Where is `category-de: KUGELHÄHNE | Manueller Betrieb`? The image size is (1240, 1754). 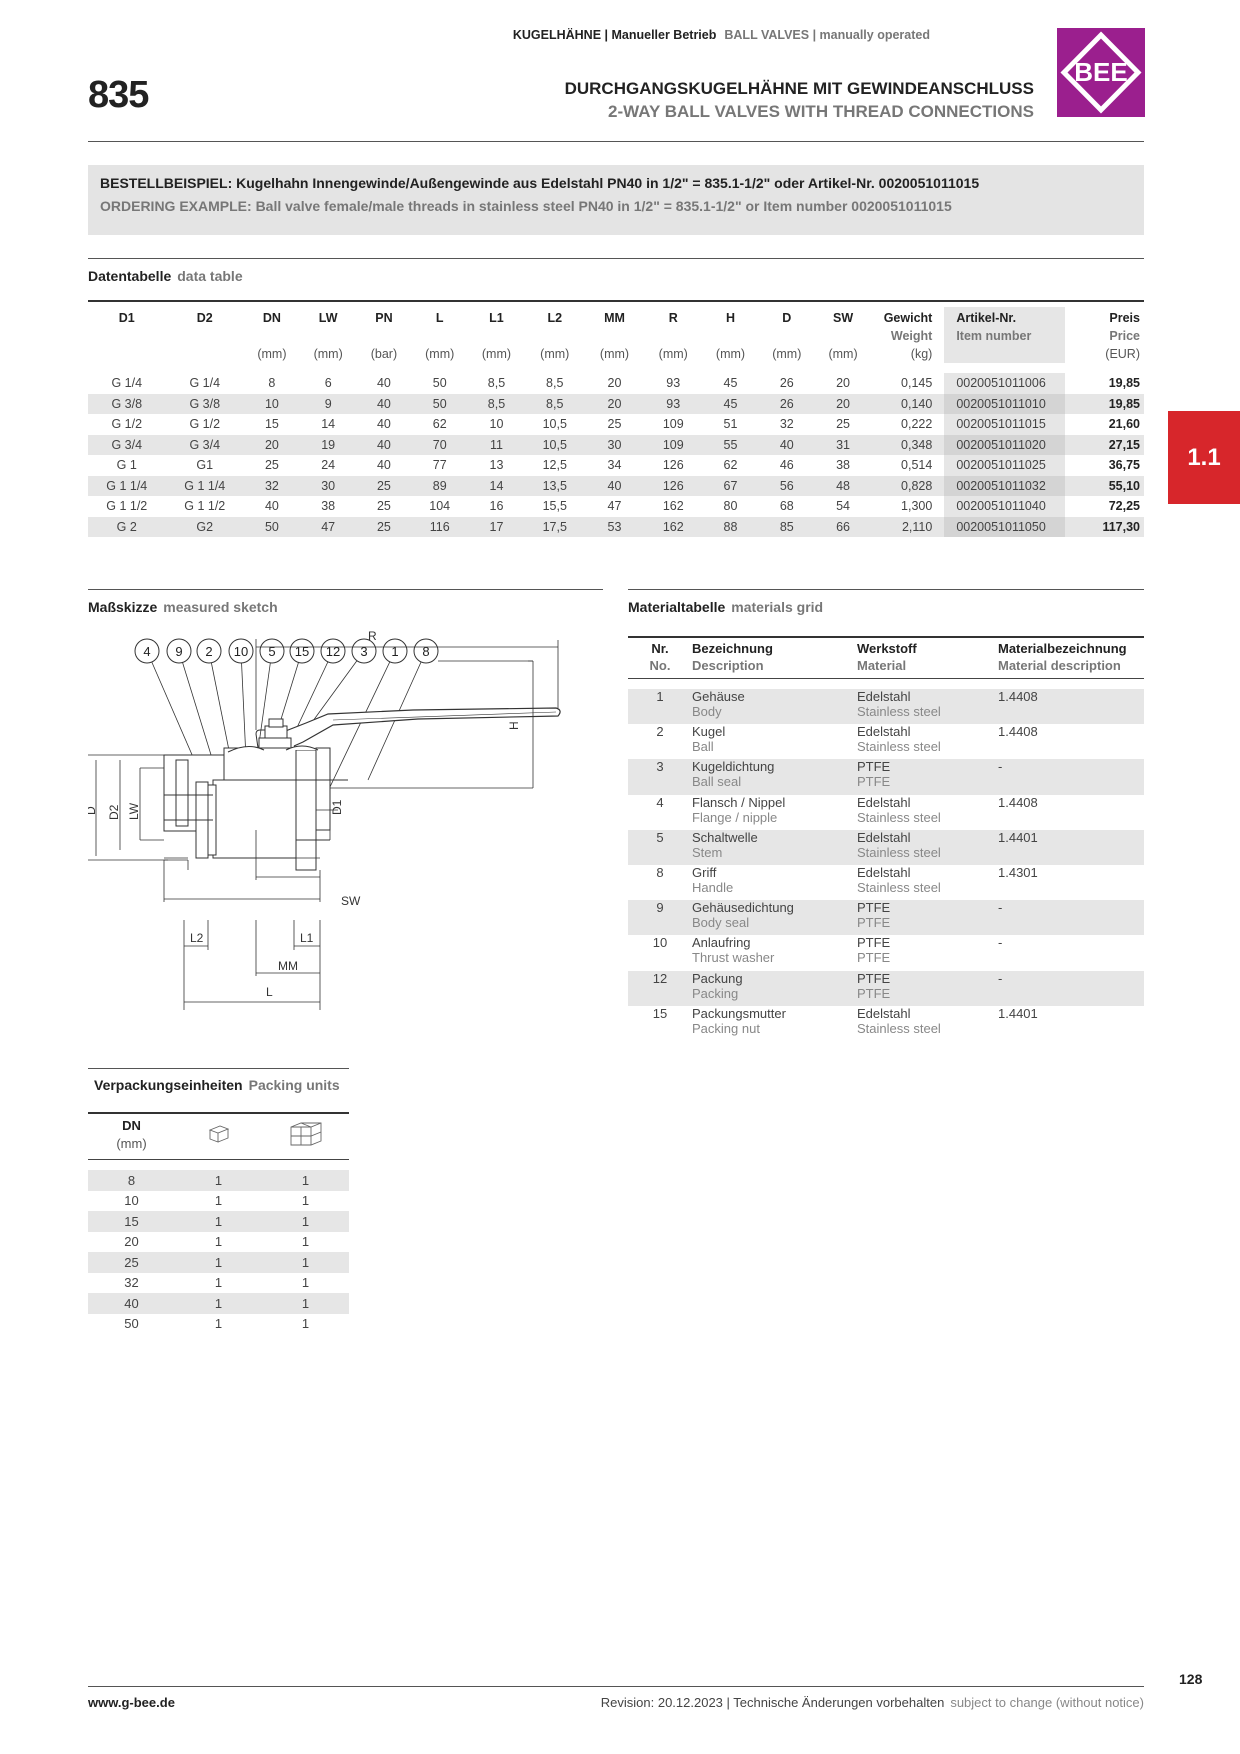 category-de: KUGELHÄHNE | Manueller Betrieb is located at coordinates (614, 35).